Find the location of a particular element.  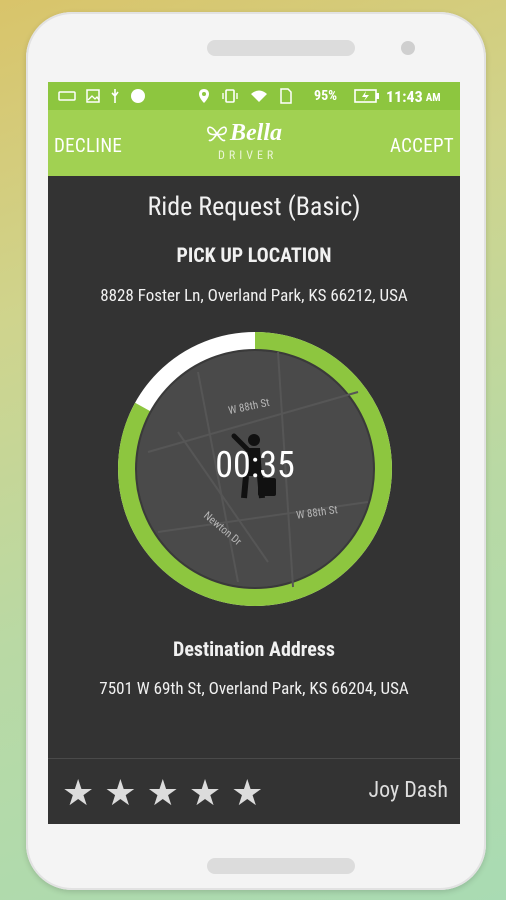

sim-icon is located at coordinates (286, 96).